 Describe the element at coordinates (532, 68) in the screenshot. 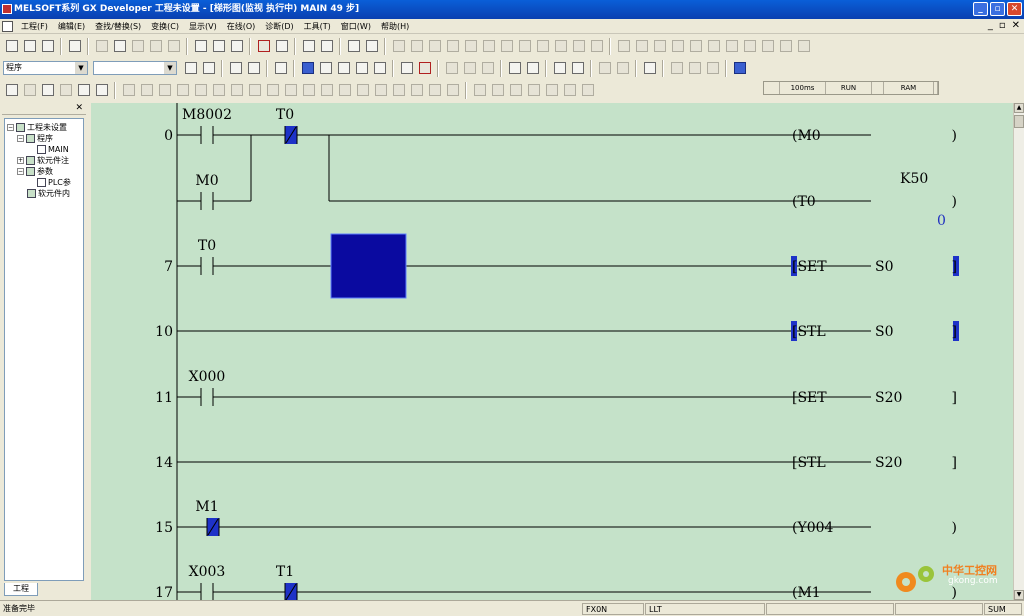

I see `search-icon` at that location.